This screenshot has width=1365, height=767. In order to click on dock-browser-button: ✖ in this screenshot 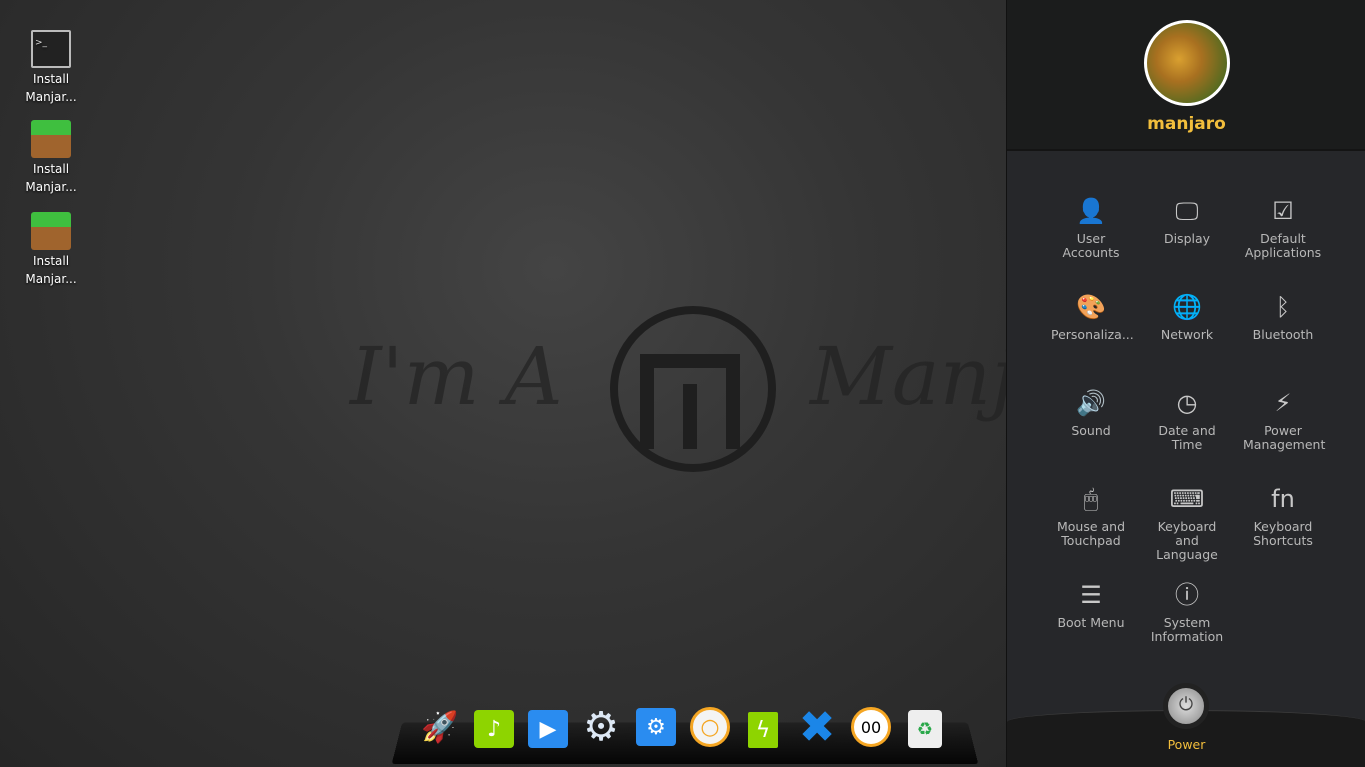, I will do `click(817, 727)`.